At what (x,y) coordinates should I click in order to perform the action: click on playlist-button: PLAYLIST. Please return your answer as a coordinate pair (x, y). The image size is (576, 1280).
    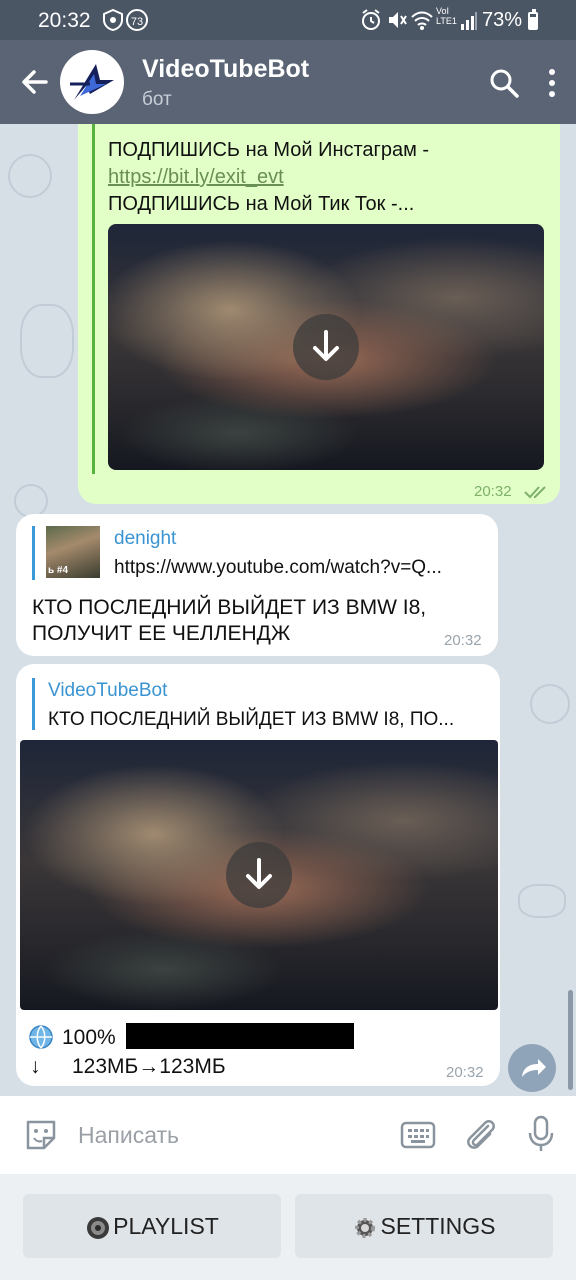
    Looking at the image, I should click on (152, 1226).